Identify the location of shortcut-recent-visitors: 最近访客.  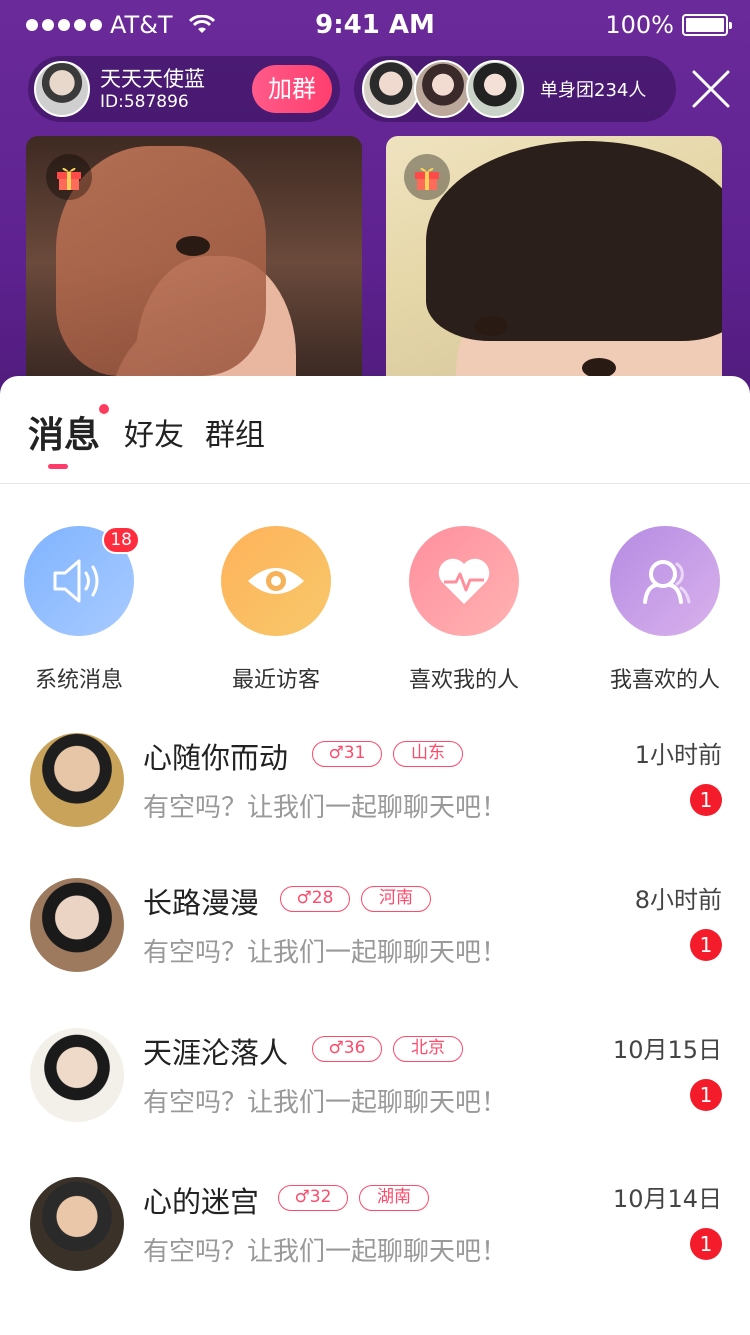
(276, 610).